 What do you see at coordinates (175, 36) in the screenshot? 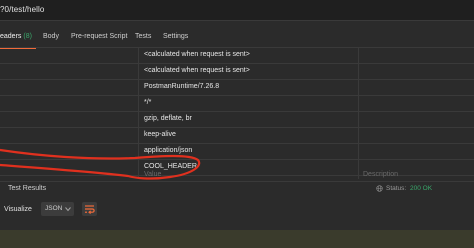
I see `tab-settings: Settings` at bounding box center [175, 36].